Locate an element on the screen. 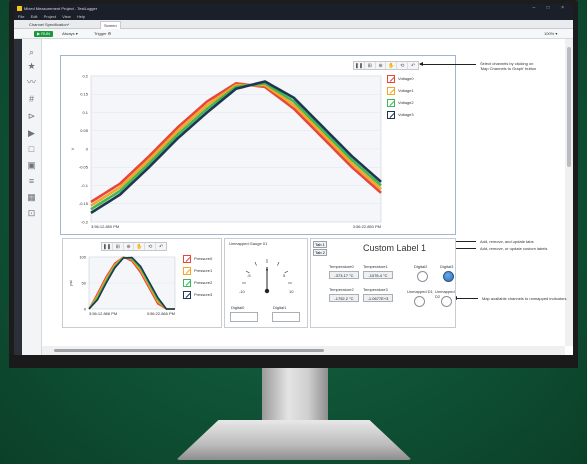 Image resolution: width=587 pixels, height=464 pixels. app-icon is located at coordinates (19, 8).